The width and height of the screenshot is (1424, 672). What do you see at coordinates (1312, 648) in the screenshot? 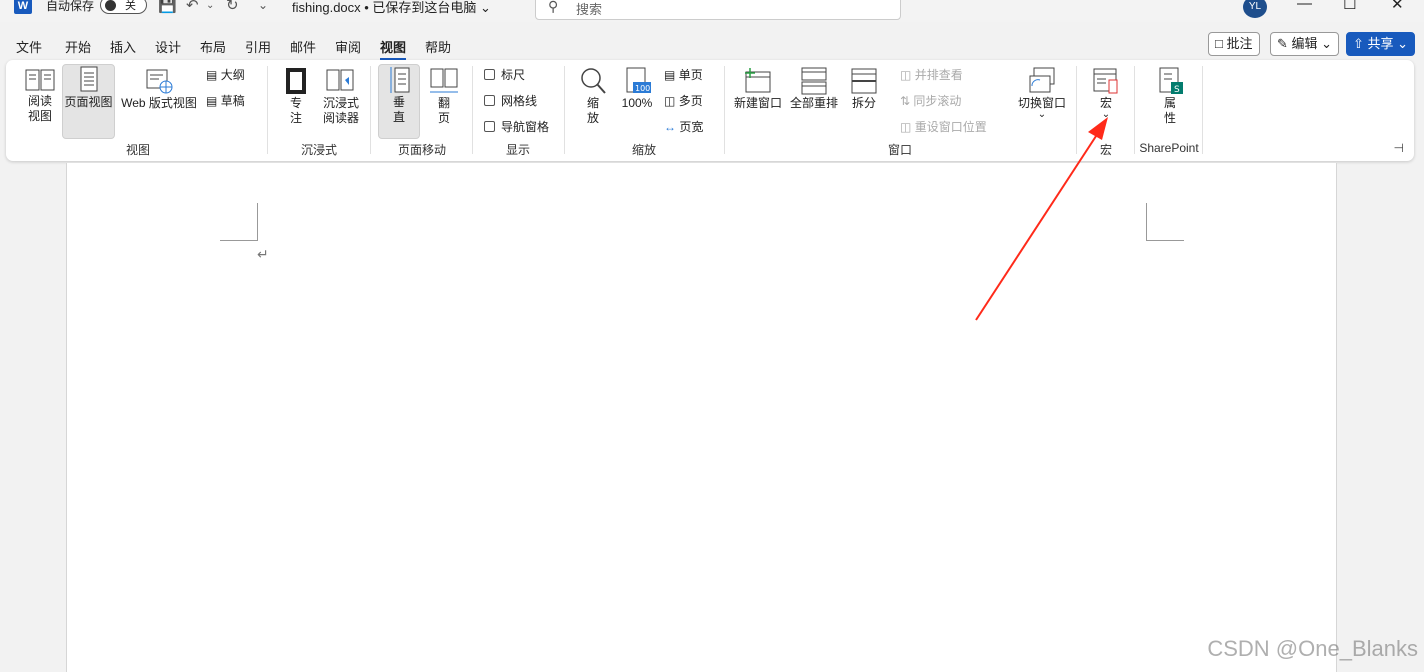
I see `watermark: CSDN @One_Blanks` at bounding box center [1312, 648].